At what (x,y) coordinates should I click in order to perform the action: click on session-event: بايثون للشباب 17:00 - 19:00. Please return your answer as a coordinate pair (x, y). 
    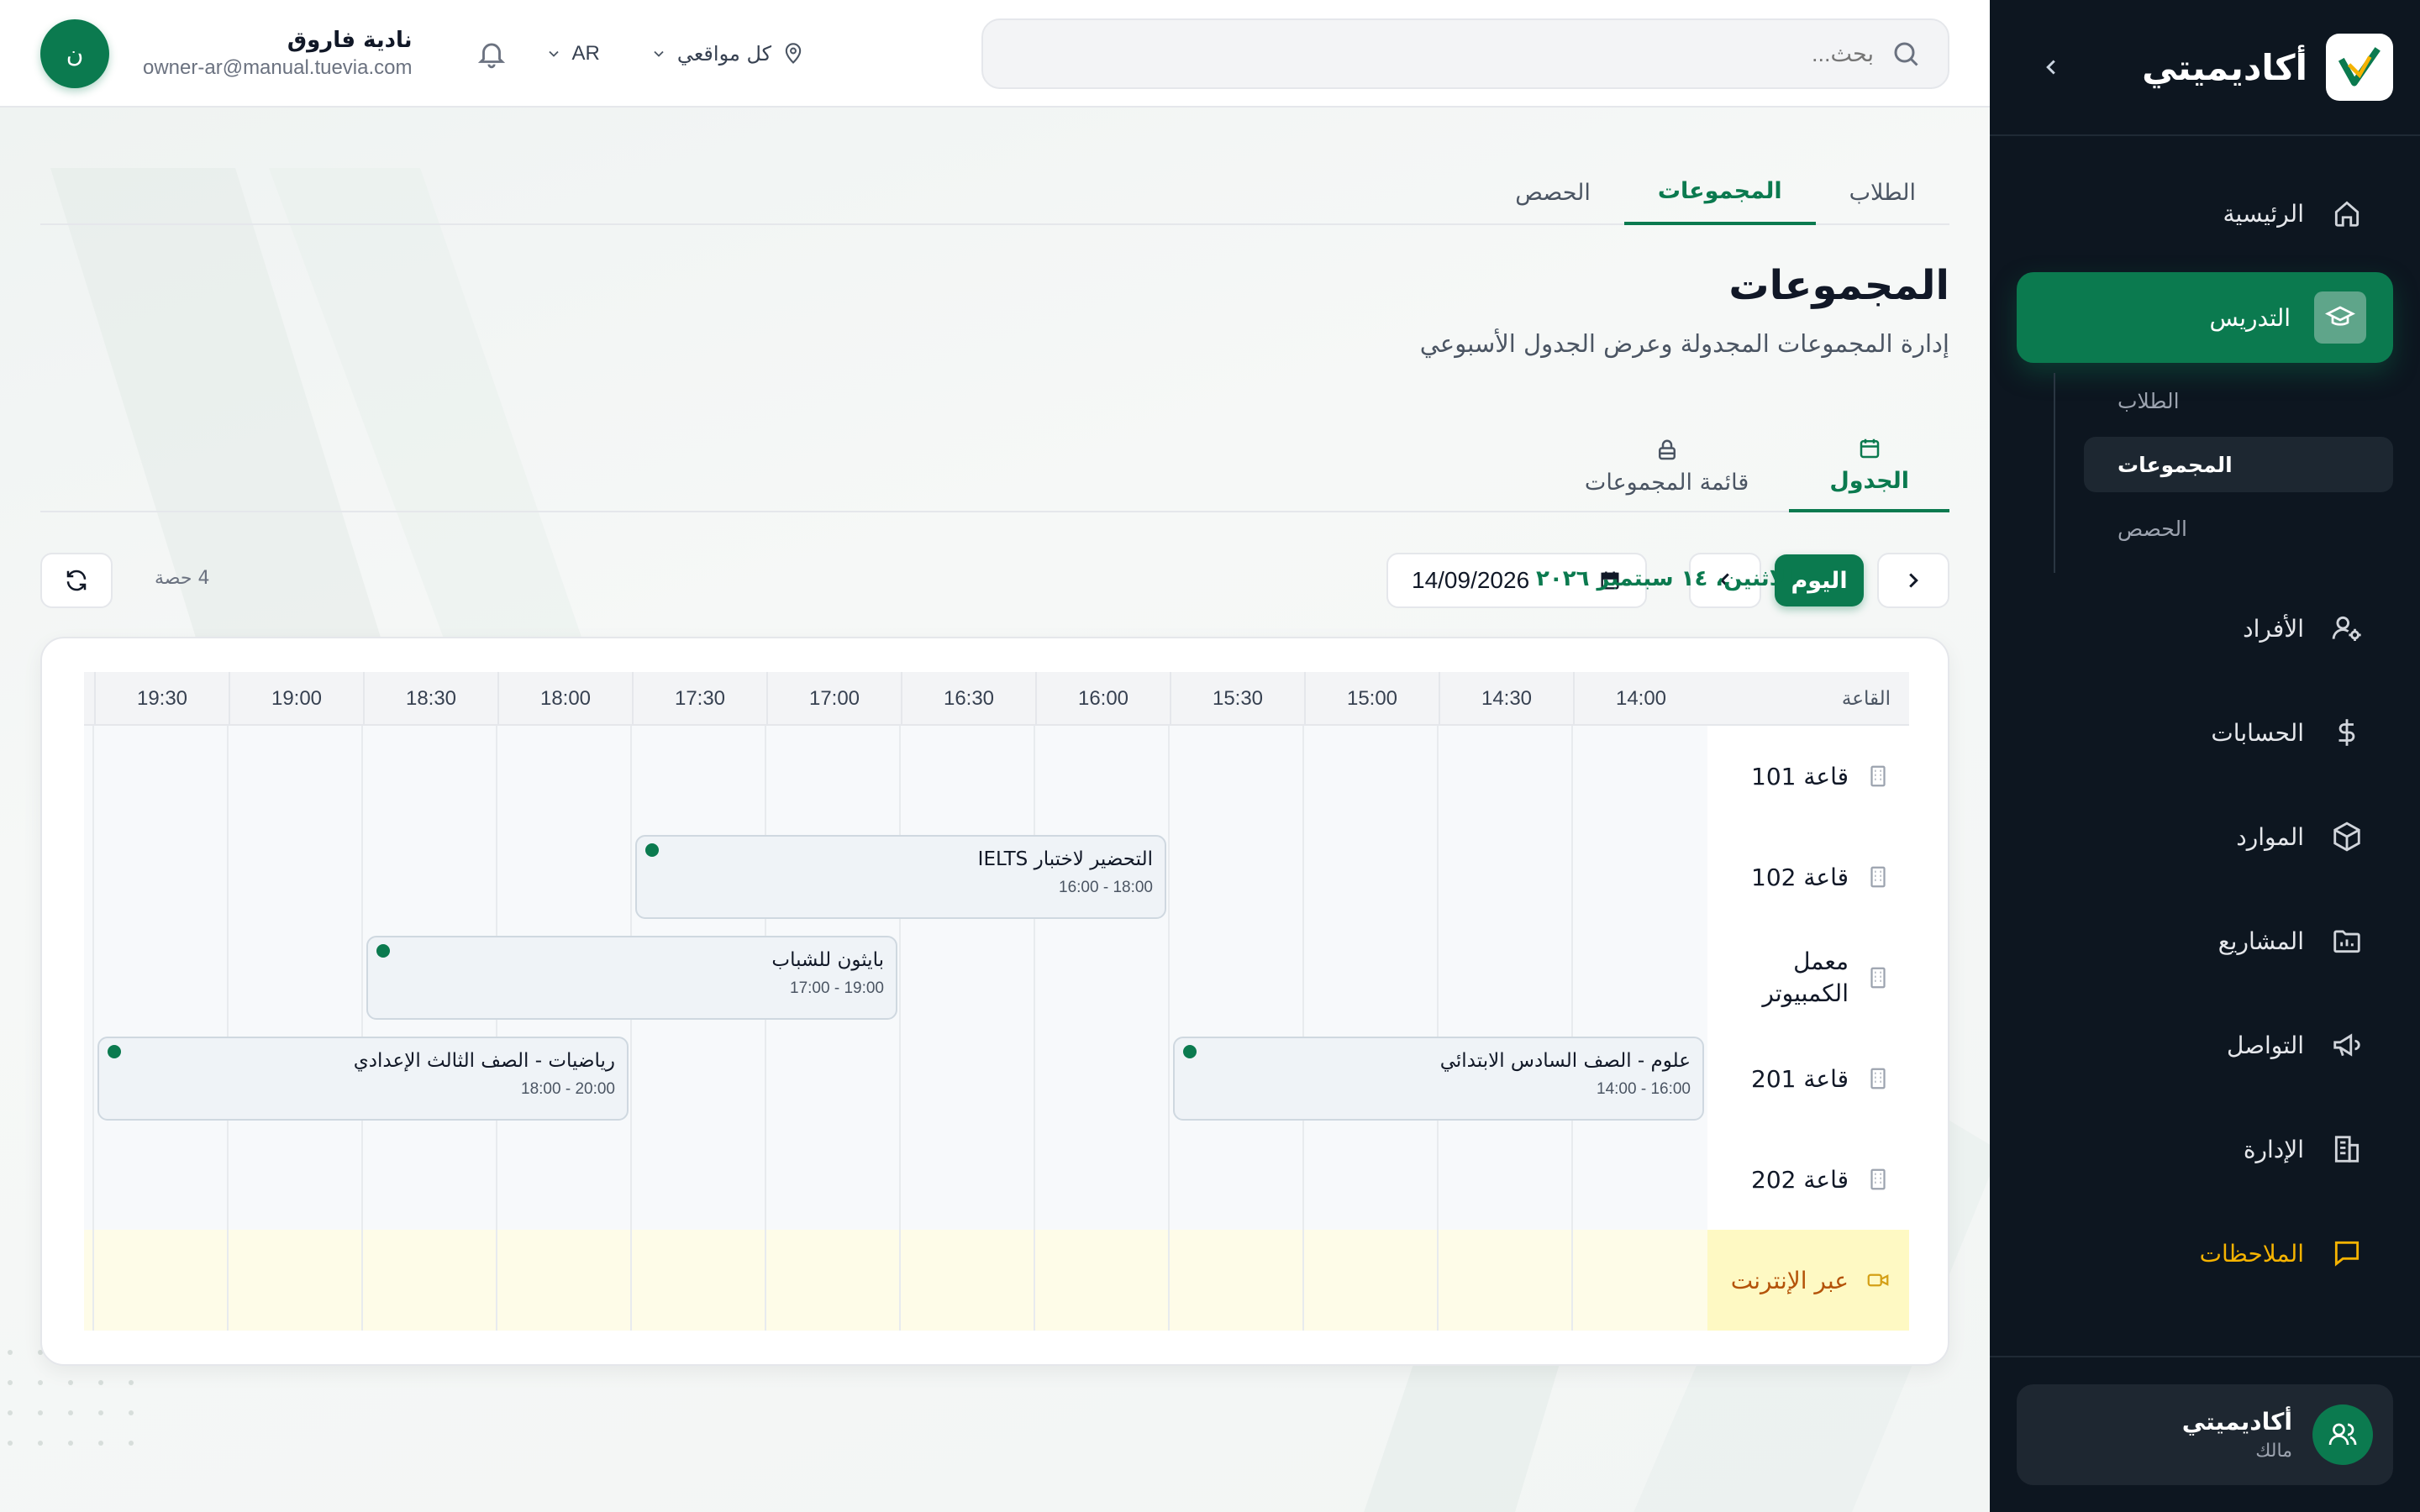
    Looking at the image, I should click on (631, 978).